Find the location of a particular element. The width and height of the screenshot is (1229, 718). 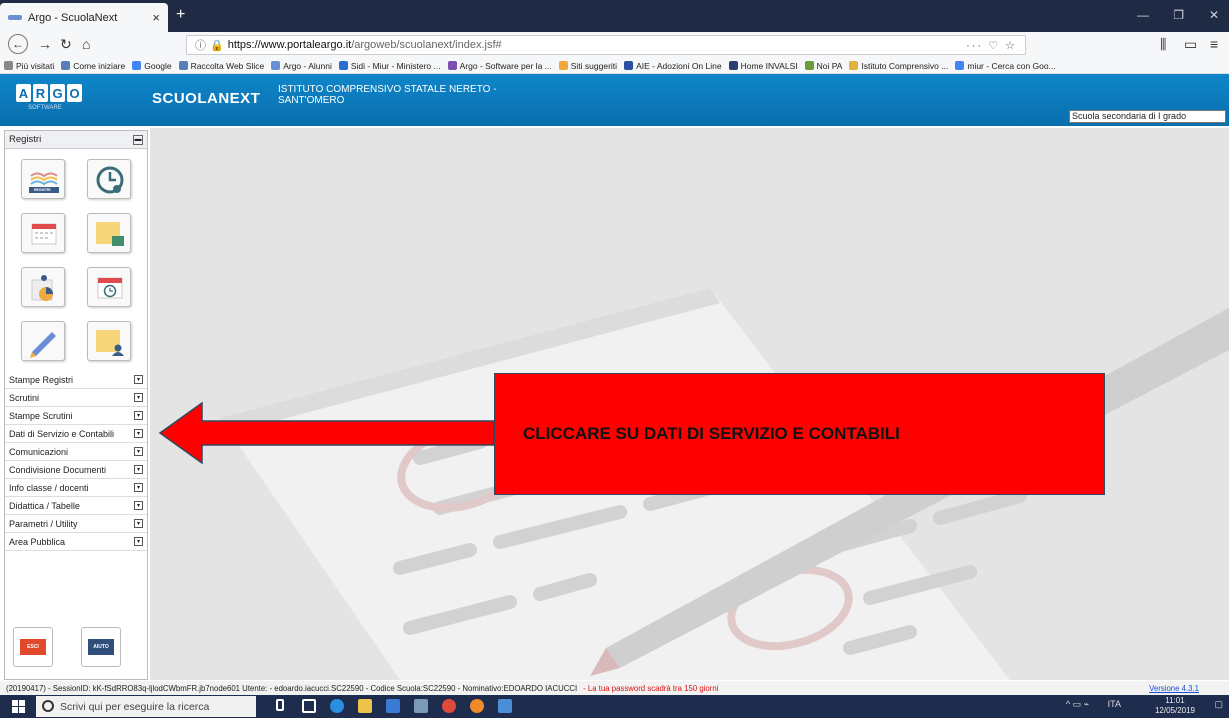

registri-button: REGISTRI is located at coordinates (43, 179).